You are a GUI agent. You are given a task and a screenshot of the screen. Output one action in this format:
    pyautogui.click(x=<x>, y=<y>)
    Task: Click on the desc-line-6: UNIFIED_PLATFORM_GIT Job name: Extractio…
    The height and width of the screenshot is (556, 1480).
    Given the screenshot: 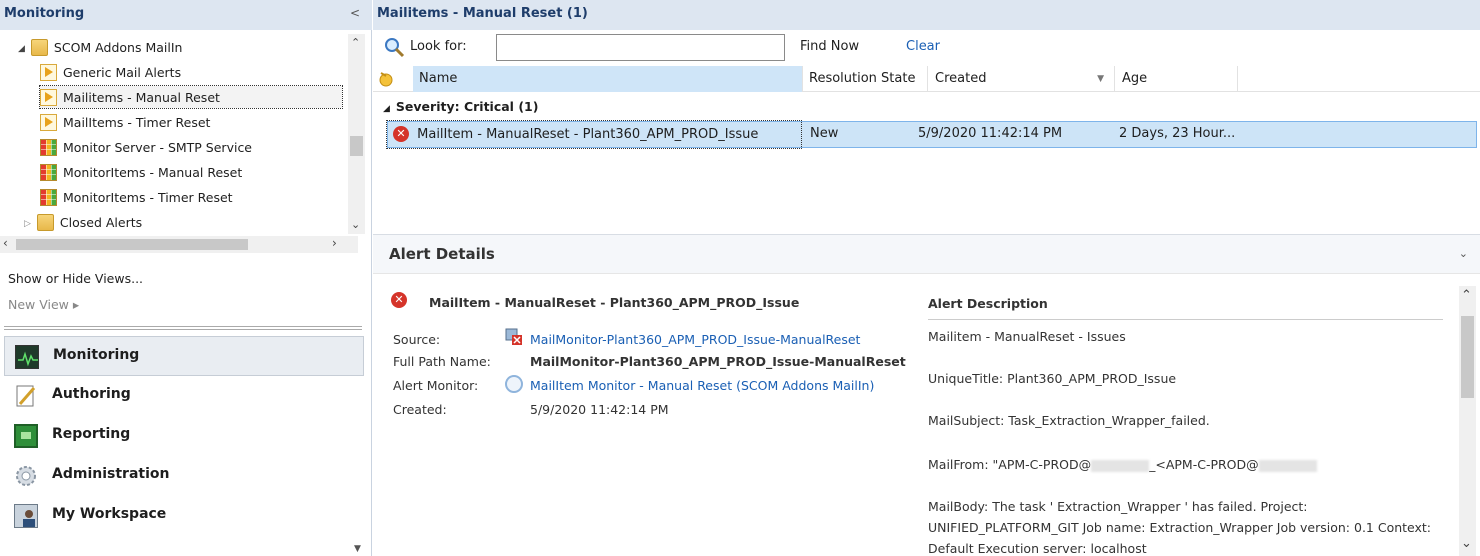 What is the action you would take?
    pyautogui.click(x=1180, y=527)
    